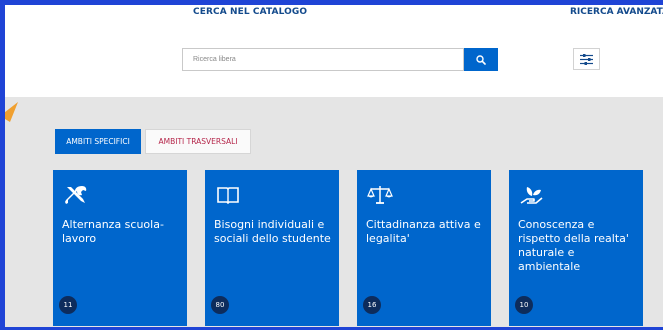 Image resolution: width=663 pixels, height=330 pixels. I want to click on count-badge: 80, so click(220, 305).